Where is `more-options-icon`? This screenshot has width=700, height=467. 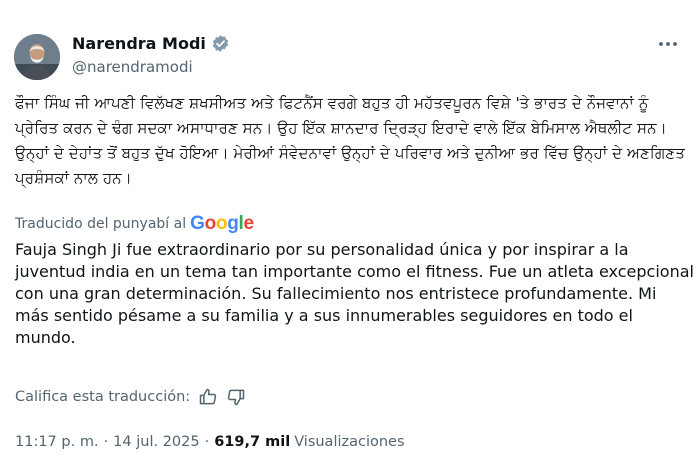 more-options-icon is located at coordinates (668, 44).